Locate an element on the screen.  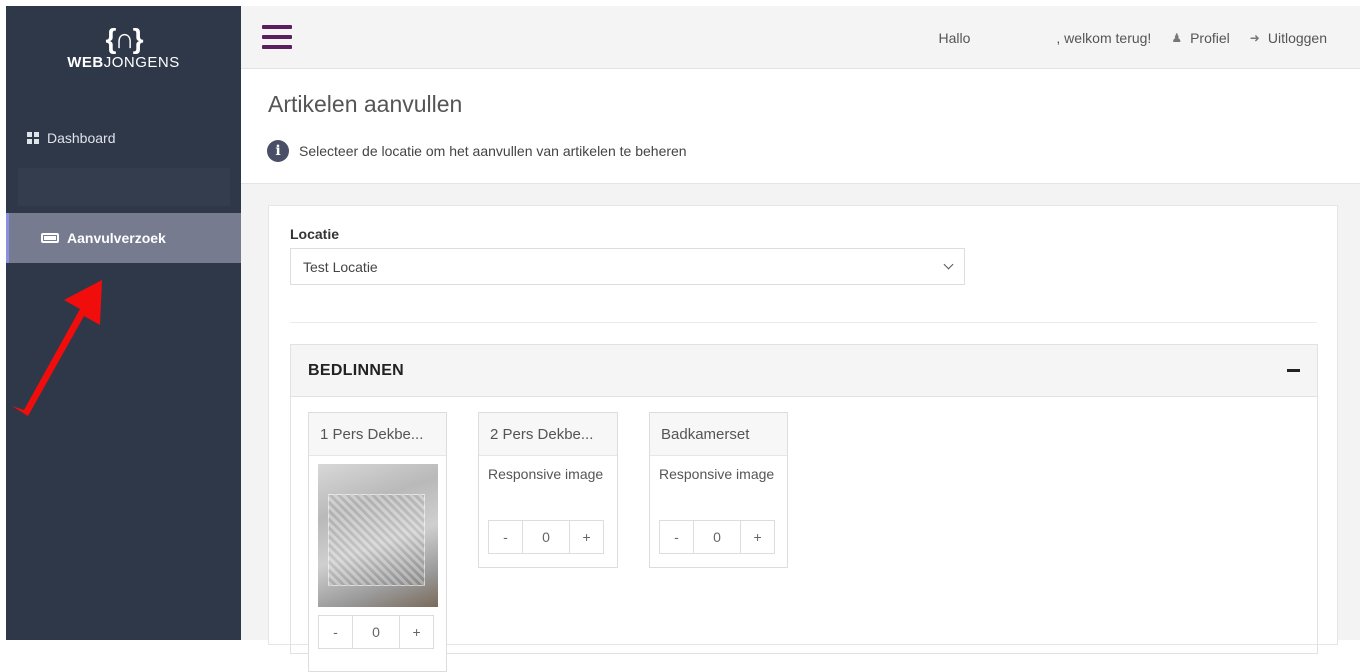
sidebar-item-aanvulverzoek: Aanvulverzoek is located at coordinates (123, 238).